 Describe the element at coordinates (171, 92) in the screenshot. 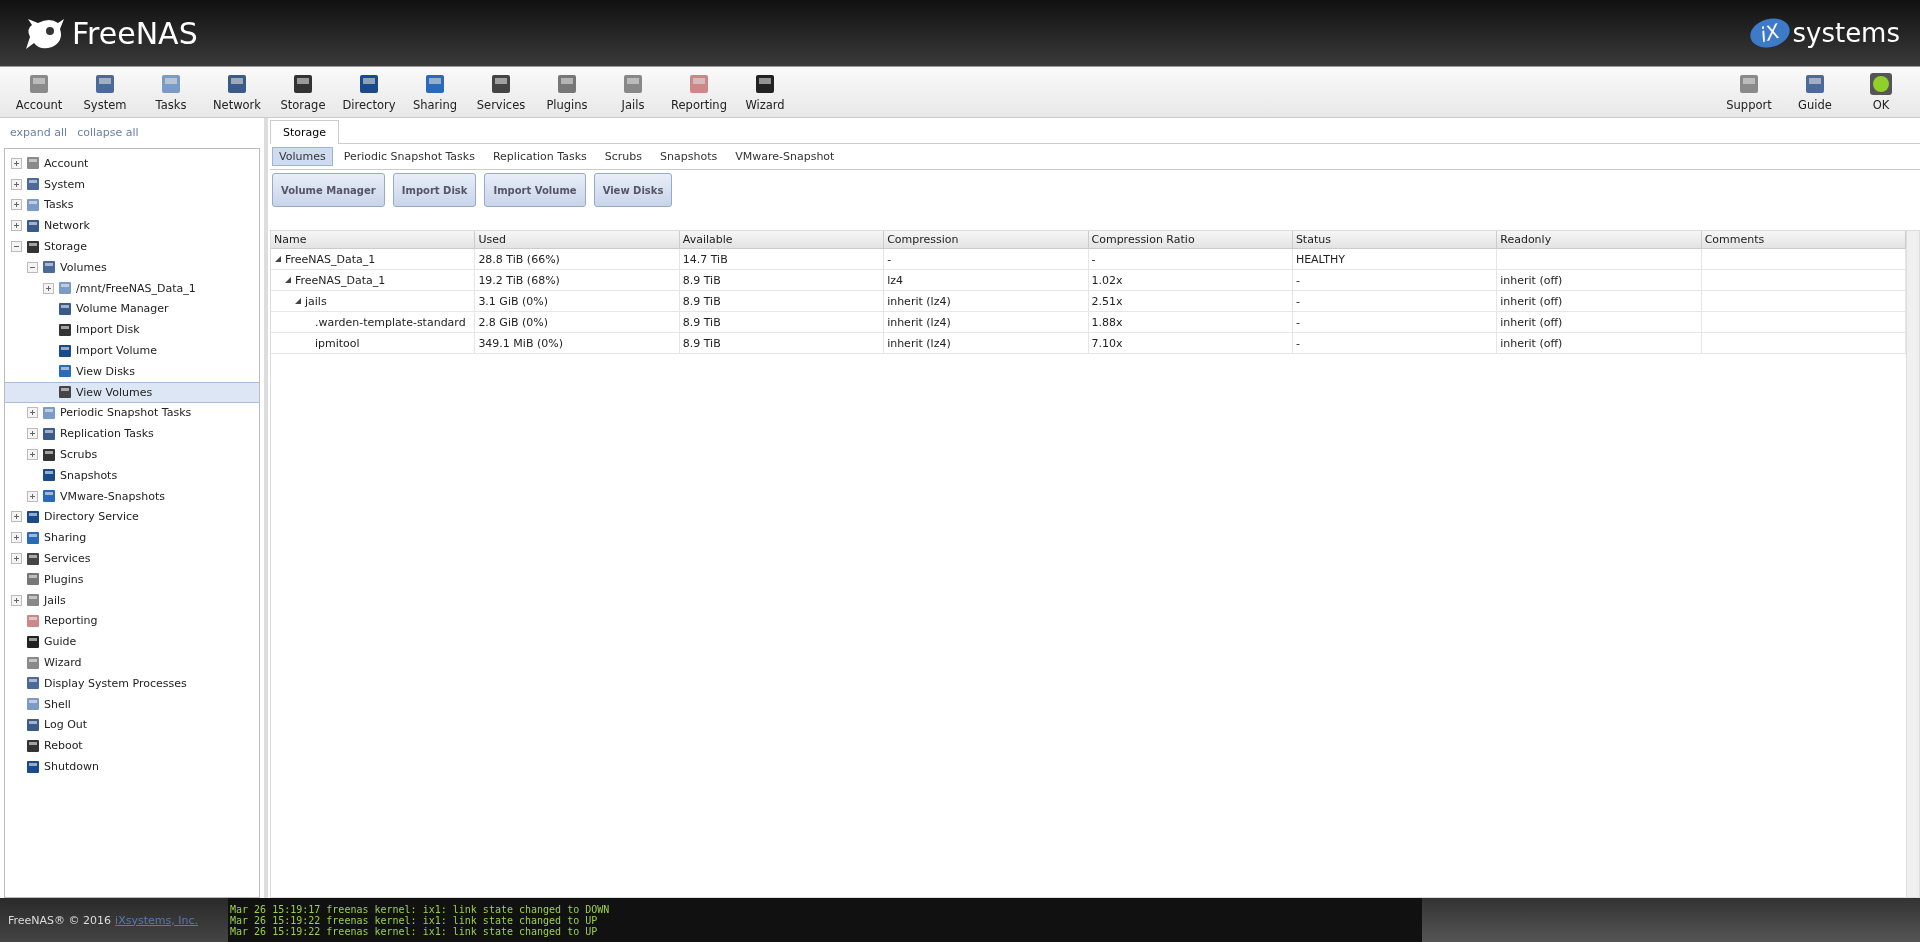

I see `toolbar-button: Tasks` at that location.